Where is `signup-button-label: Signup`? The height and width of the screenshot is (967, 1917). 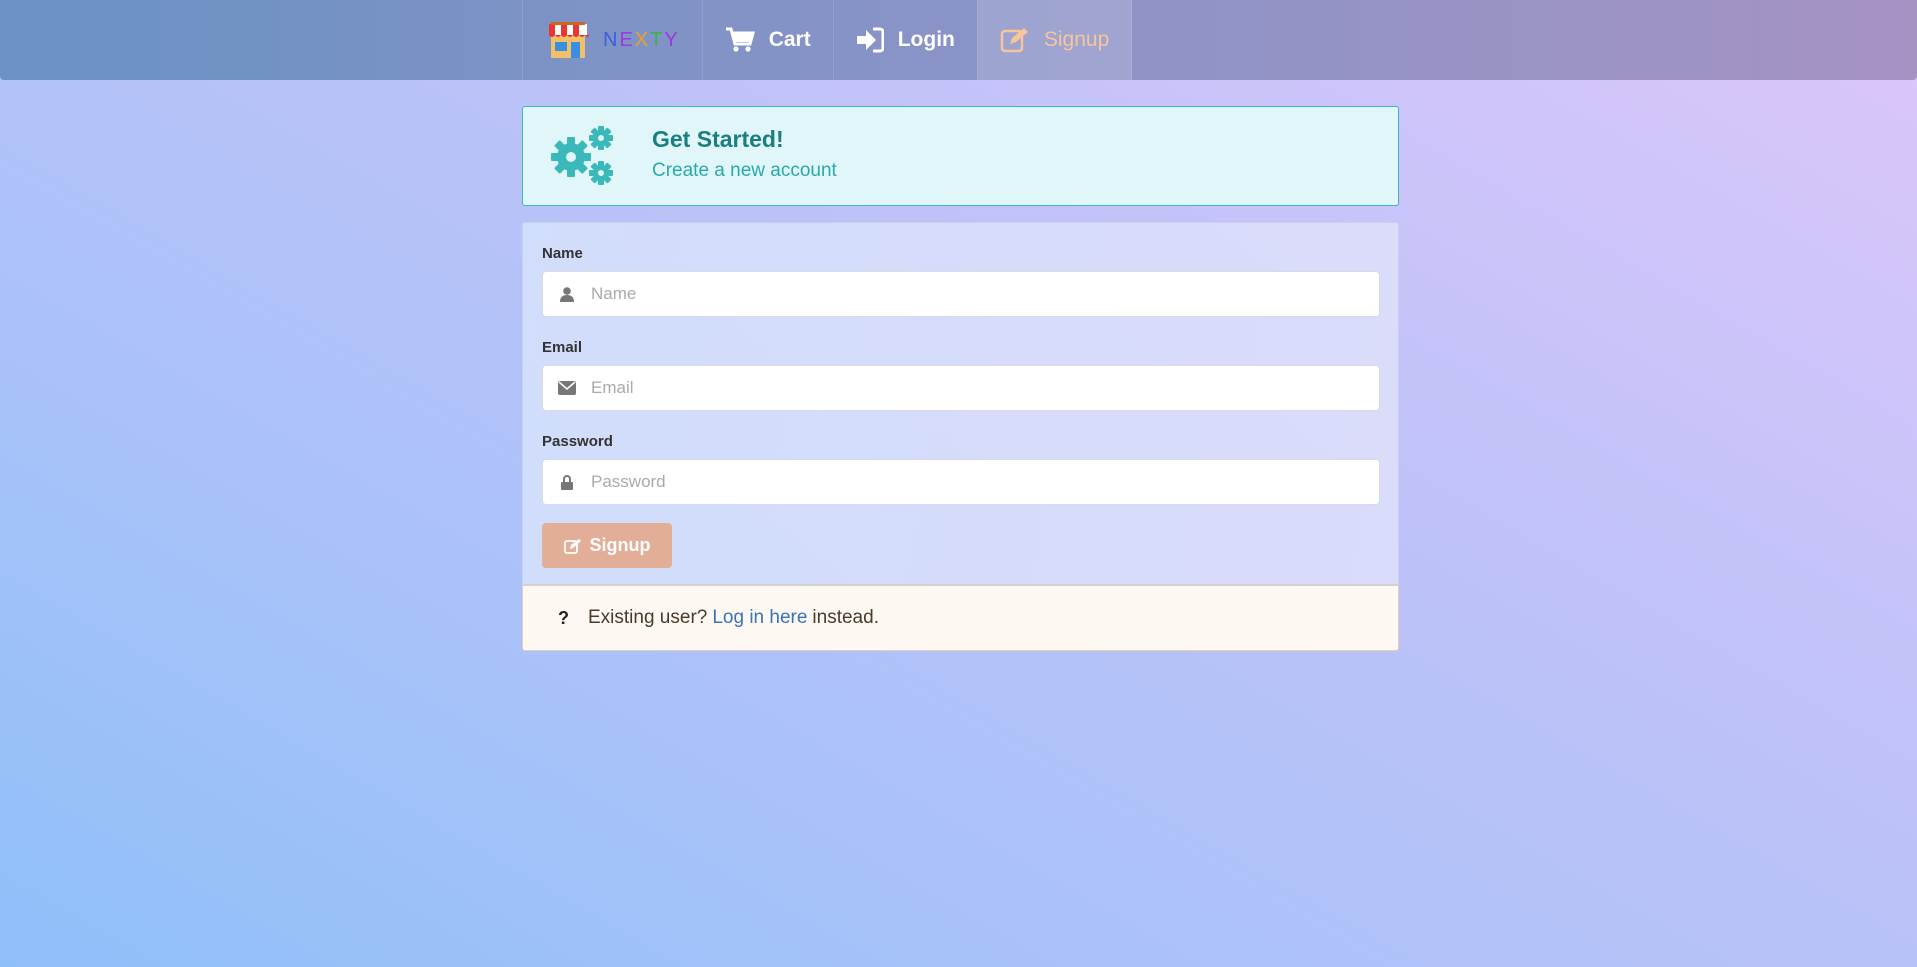 signup-button-label: Signup is located at coordinates (620, 545).